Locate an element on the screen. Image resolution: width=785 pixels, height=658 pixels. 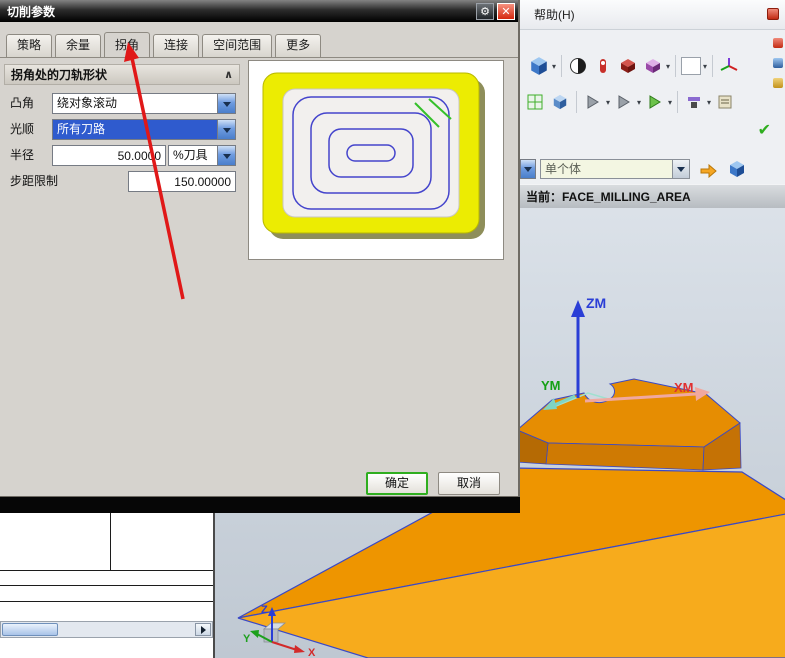
model-block-front-face is located at coordinates (625, 456).